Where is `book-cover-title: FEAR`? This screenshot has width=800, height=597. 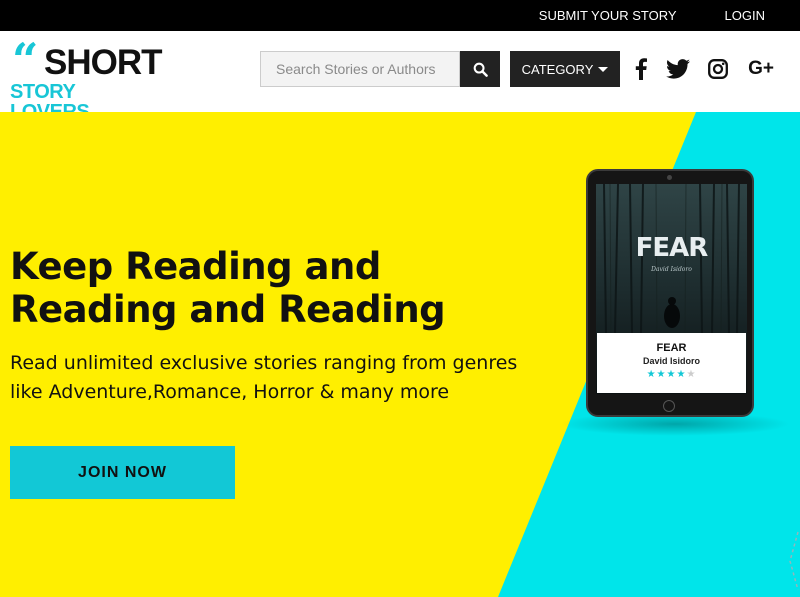
book-cover-title: FEAR is located at coordinates (672, 248).